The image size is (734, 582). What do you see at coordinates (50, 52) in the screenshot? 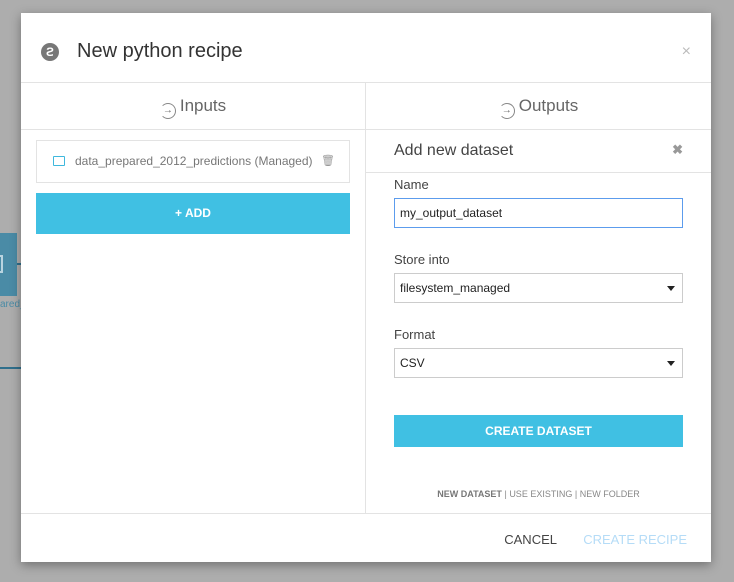
I see `python-icon: ϩ` at bounding box center [50, 52].